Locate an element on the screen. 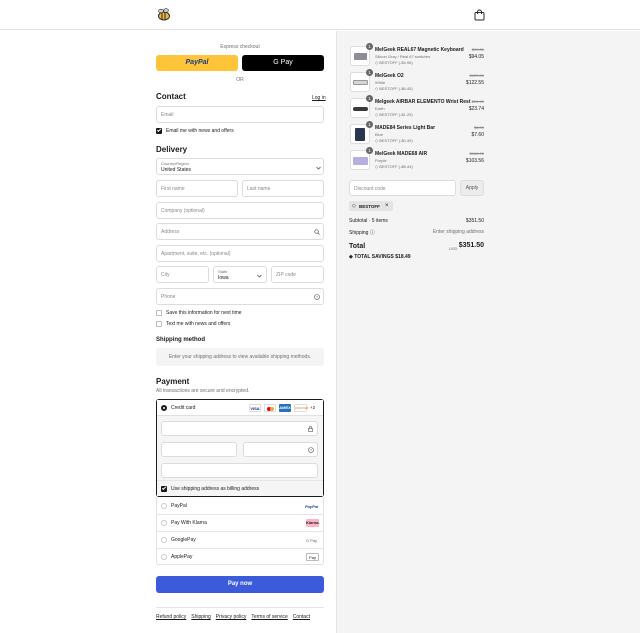 The height and width of the screenshot is (633, 640). item-discount-text: BESTOFF (-$0.40) is located at coordinates (396, 140).